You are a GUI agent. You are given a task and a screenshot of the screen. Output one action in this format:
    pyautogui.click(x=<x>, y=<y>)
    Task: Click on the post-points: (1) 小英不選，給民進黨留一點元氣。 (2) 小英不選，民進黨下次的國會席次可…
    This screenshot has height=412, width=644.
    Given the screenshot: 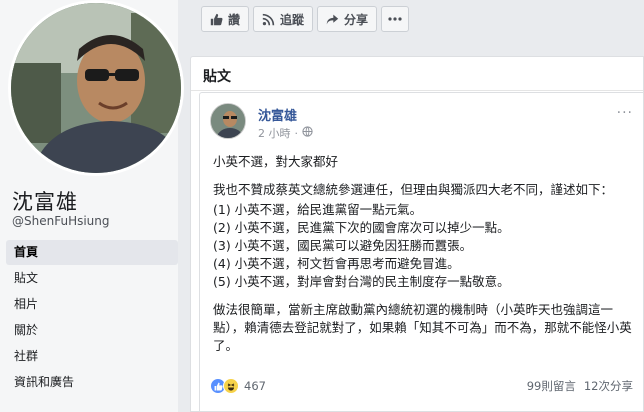 What is the action you would take?
    pyautogui.click(x=423, y=246)
    